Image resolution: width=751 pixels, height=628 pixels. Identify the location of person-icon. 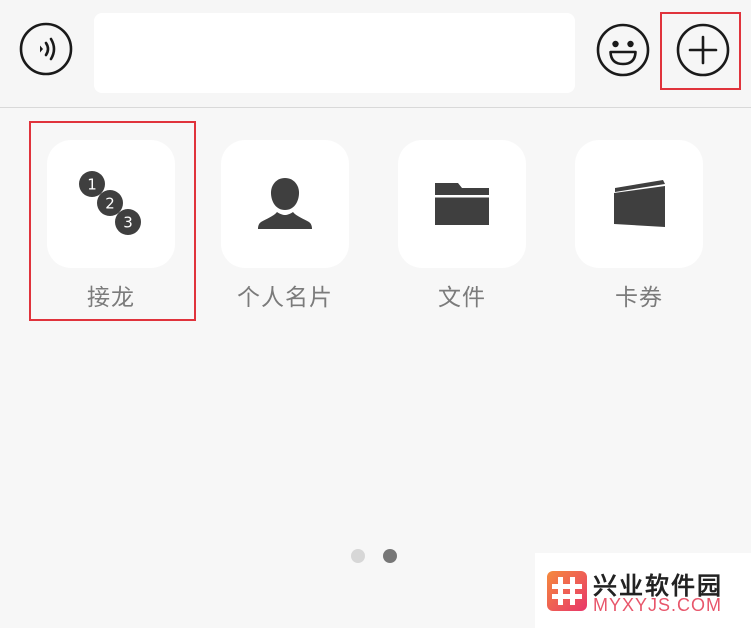
(285, 203).